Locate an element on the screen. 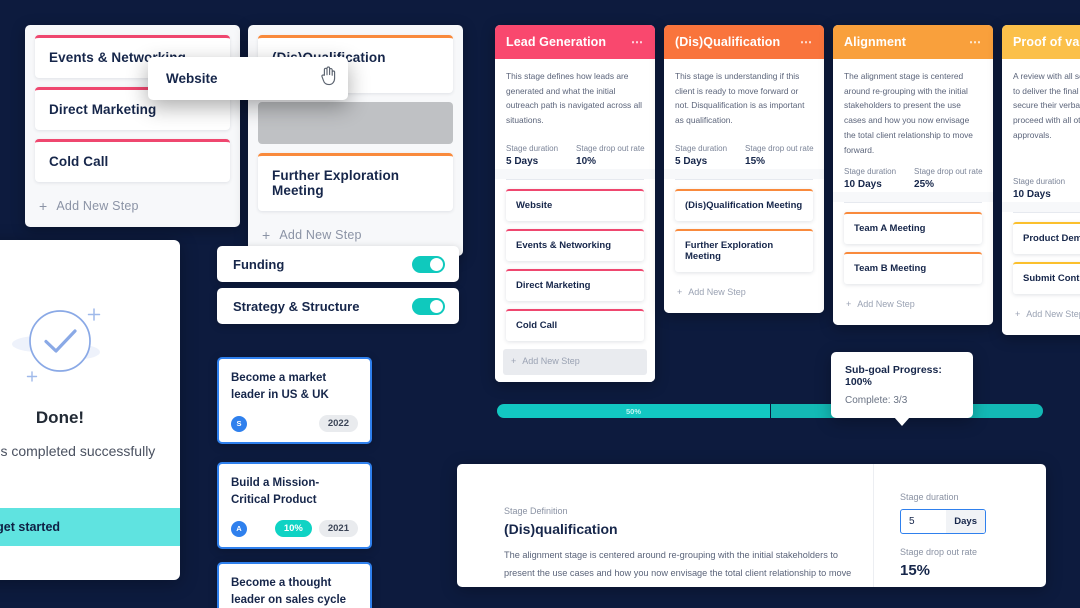 The height and width of the screenshot is (608, 1080). progress-segment: 50% is located at coordinates (633, 411).